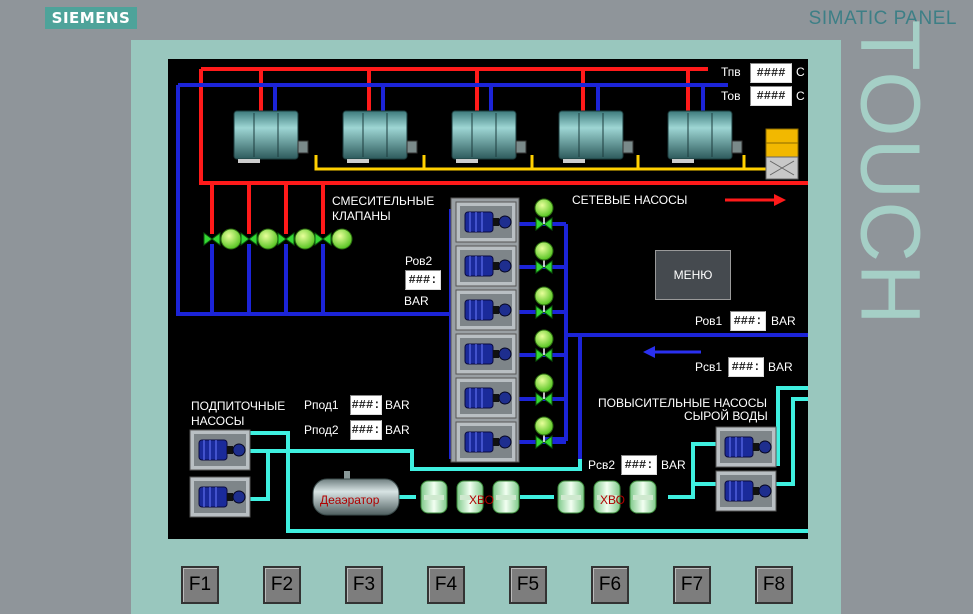 This screenshot has width=973, height=614. I want to click on rpod2-field: ###:, so click(366, 430).